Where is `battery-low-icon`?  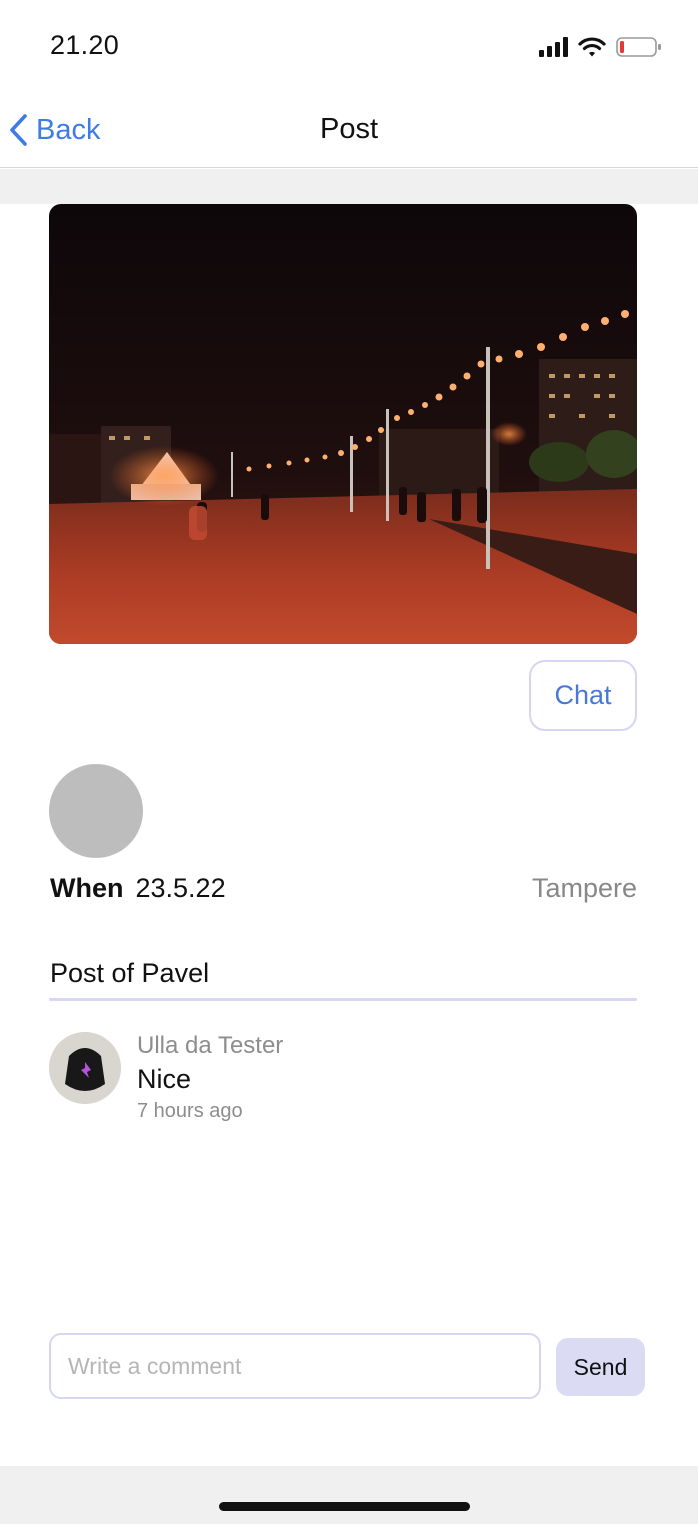 battery-low-icon is located at coordinates (638, 47).